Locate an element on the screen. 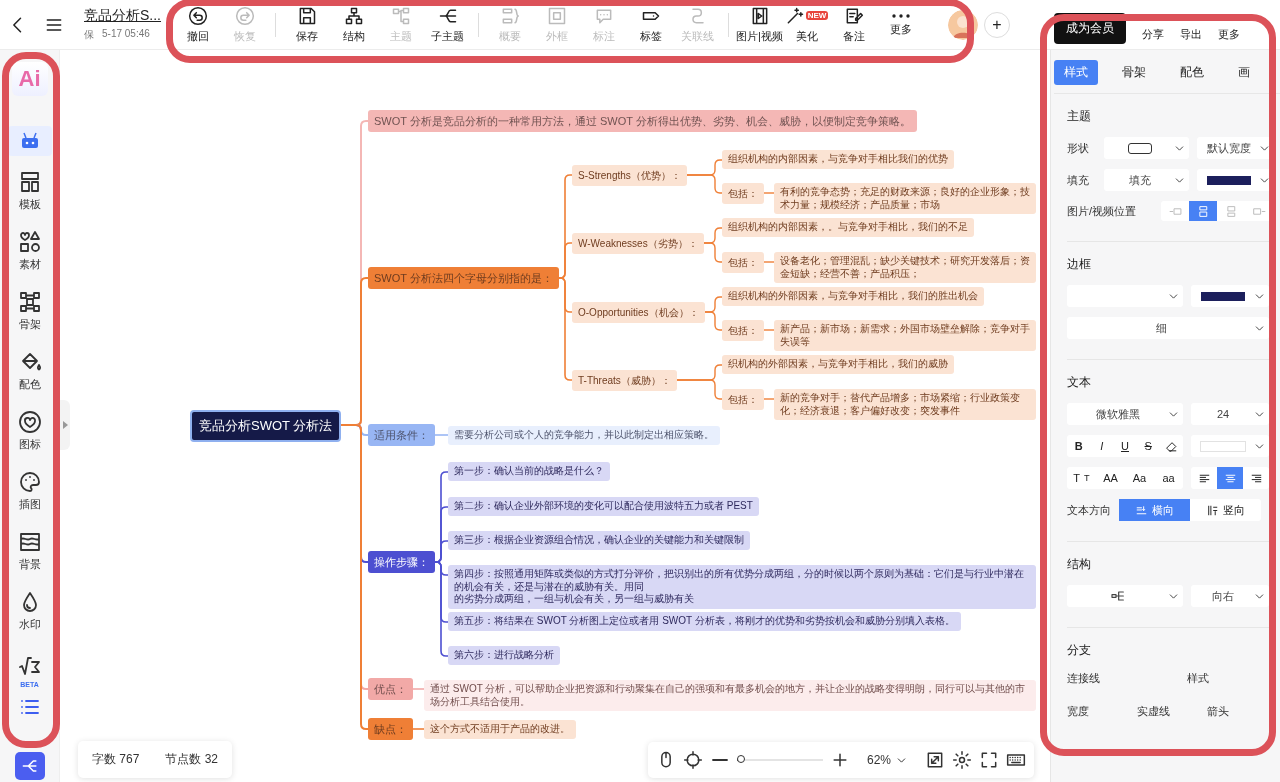 The height and width of the screenshot is (782, 1280). more-icon is located at coordinates (900, 15).